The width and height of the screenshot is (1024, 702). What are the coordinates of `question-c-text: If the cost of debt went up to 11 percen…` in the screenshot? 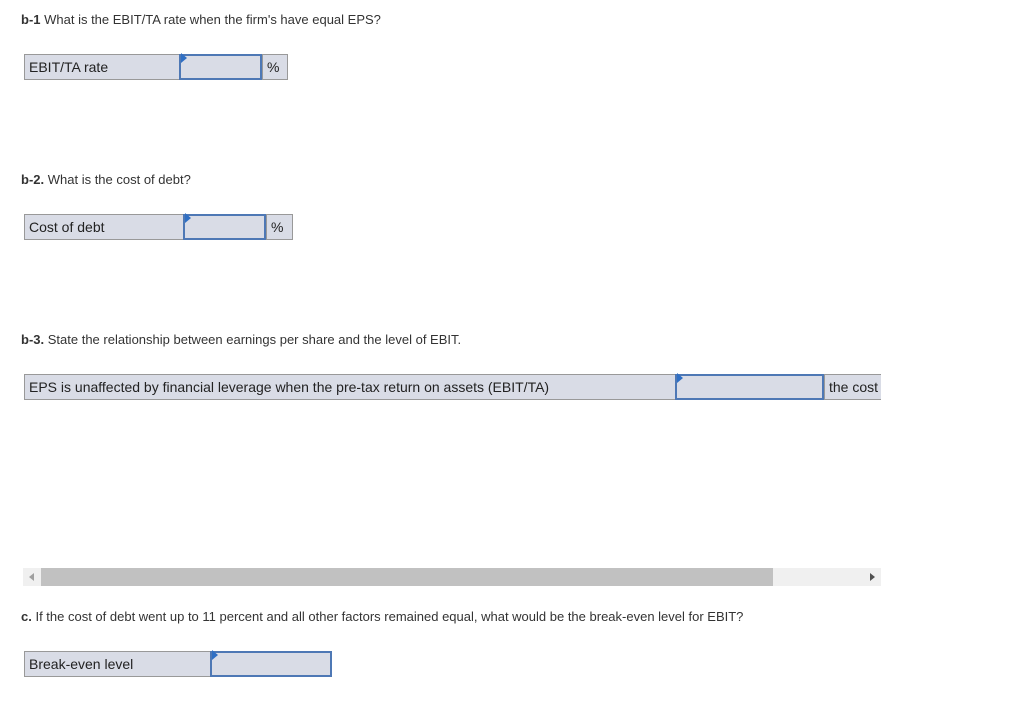 It's located at (387, 616).